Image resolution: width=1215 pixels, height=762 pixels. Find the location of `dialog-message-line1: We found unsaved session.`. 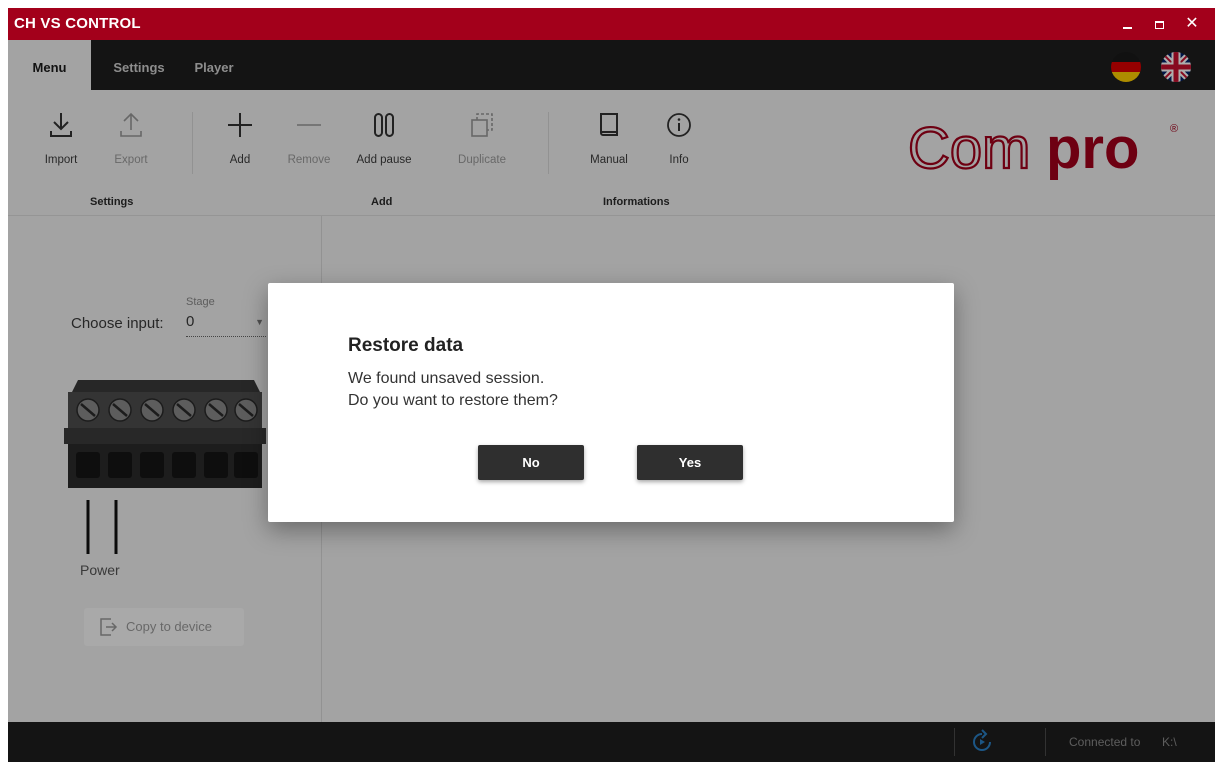

dialog-message-line1: We found unsaved session. is located at coordinates (446, 378).